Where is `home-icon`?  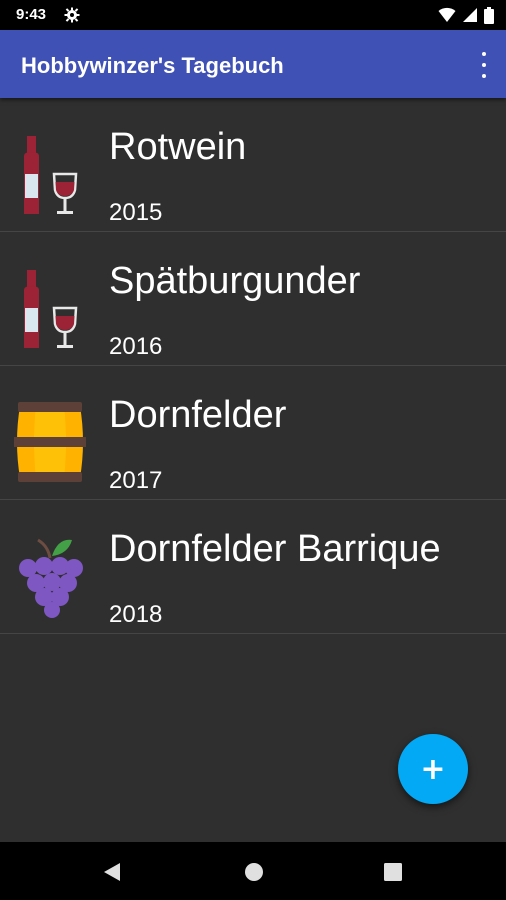
home-icon is located at coordinates (254, 872).